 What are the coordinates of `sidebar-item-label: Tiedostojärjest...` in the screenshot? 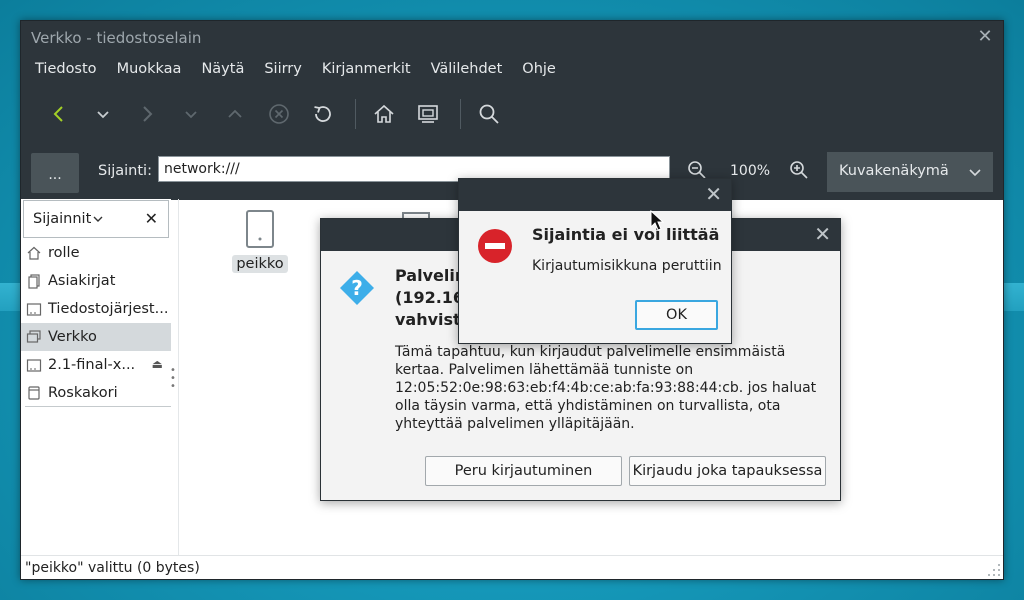 It's located at (108, 309).